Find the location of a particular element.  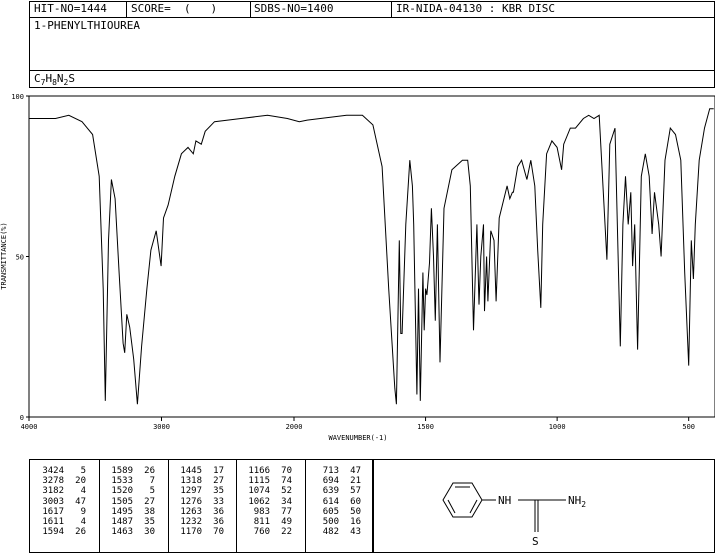

peak-transmittance: 26 is located at coordinates (149, 471).